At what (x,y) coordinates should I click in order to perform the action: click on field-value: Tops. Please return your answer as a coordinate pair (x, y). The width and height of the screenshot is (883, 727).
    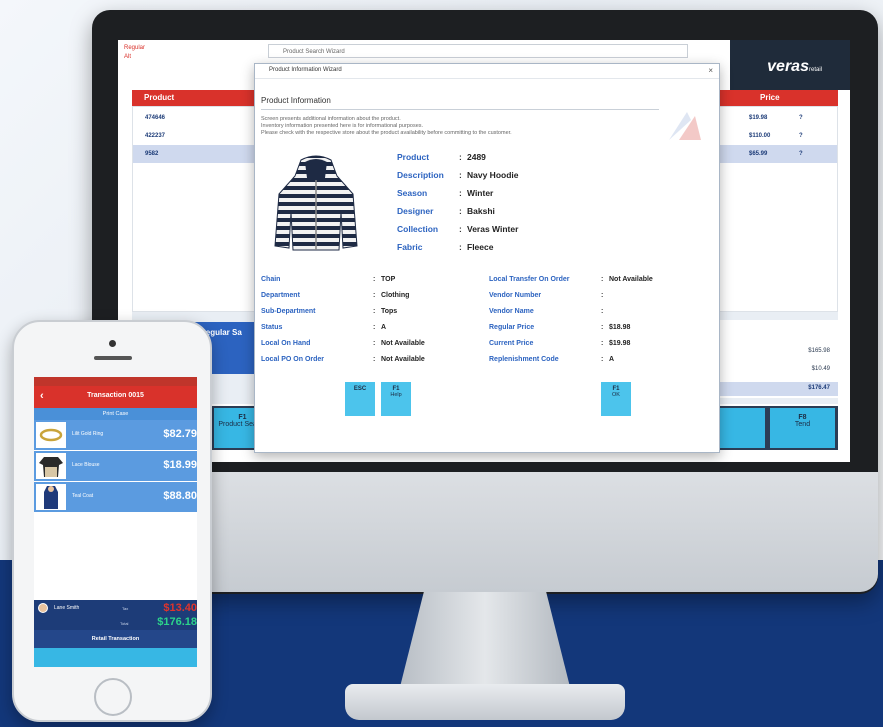
    Looking at the image, I should click on (389, 311).